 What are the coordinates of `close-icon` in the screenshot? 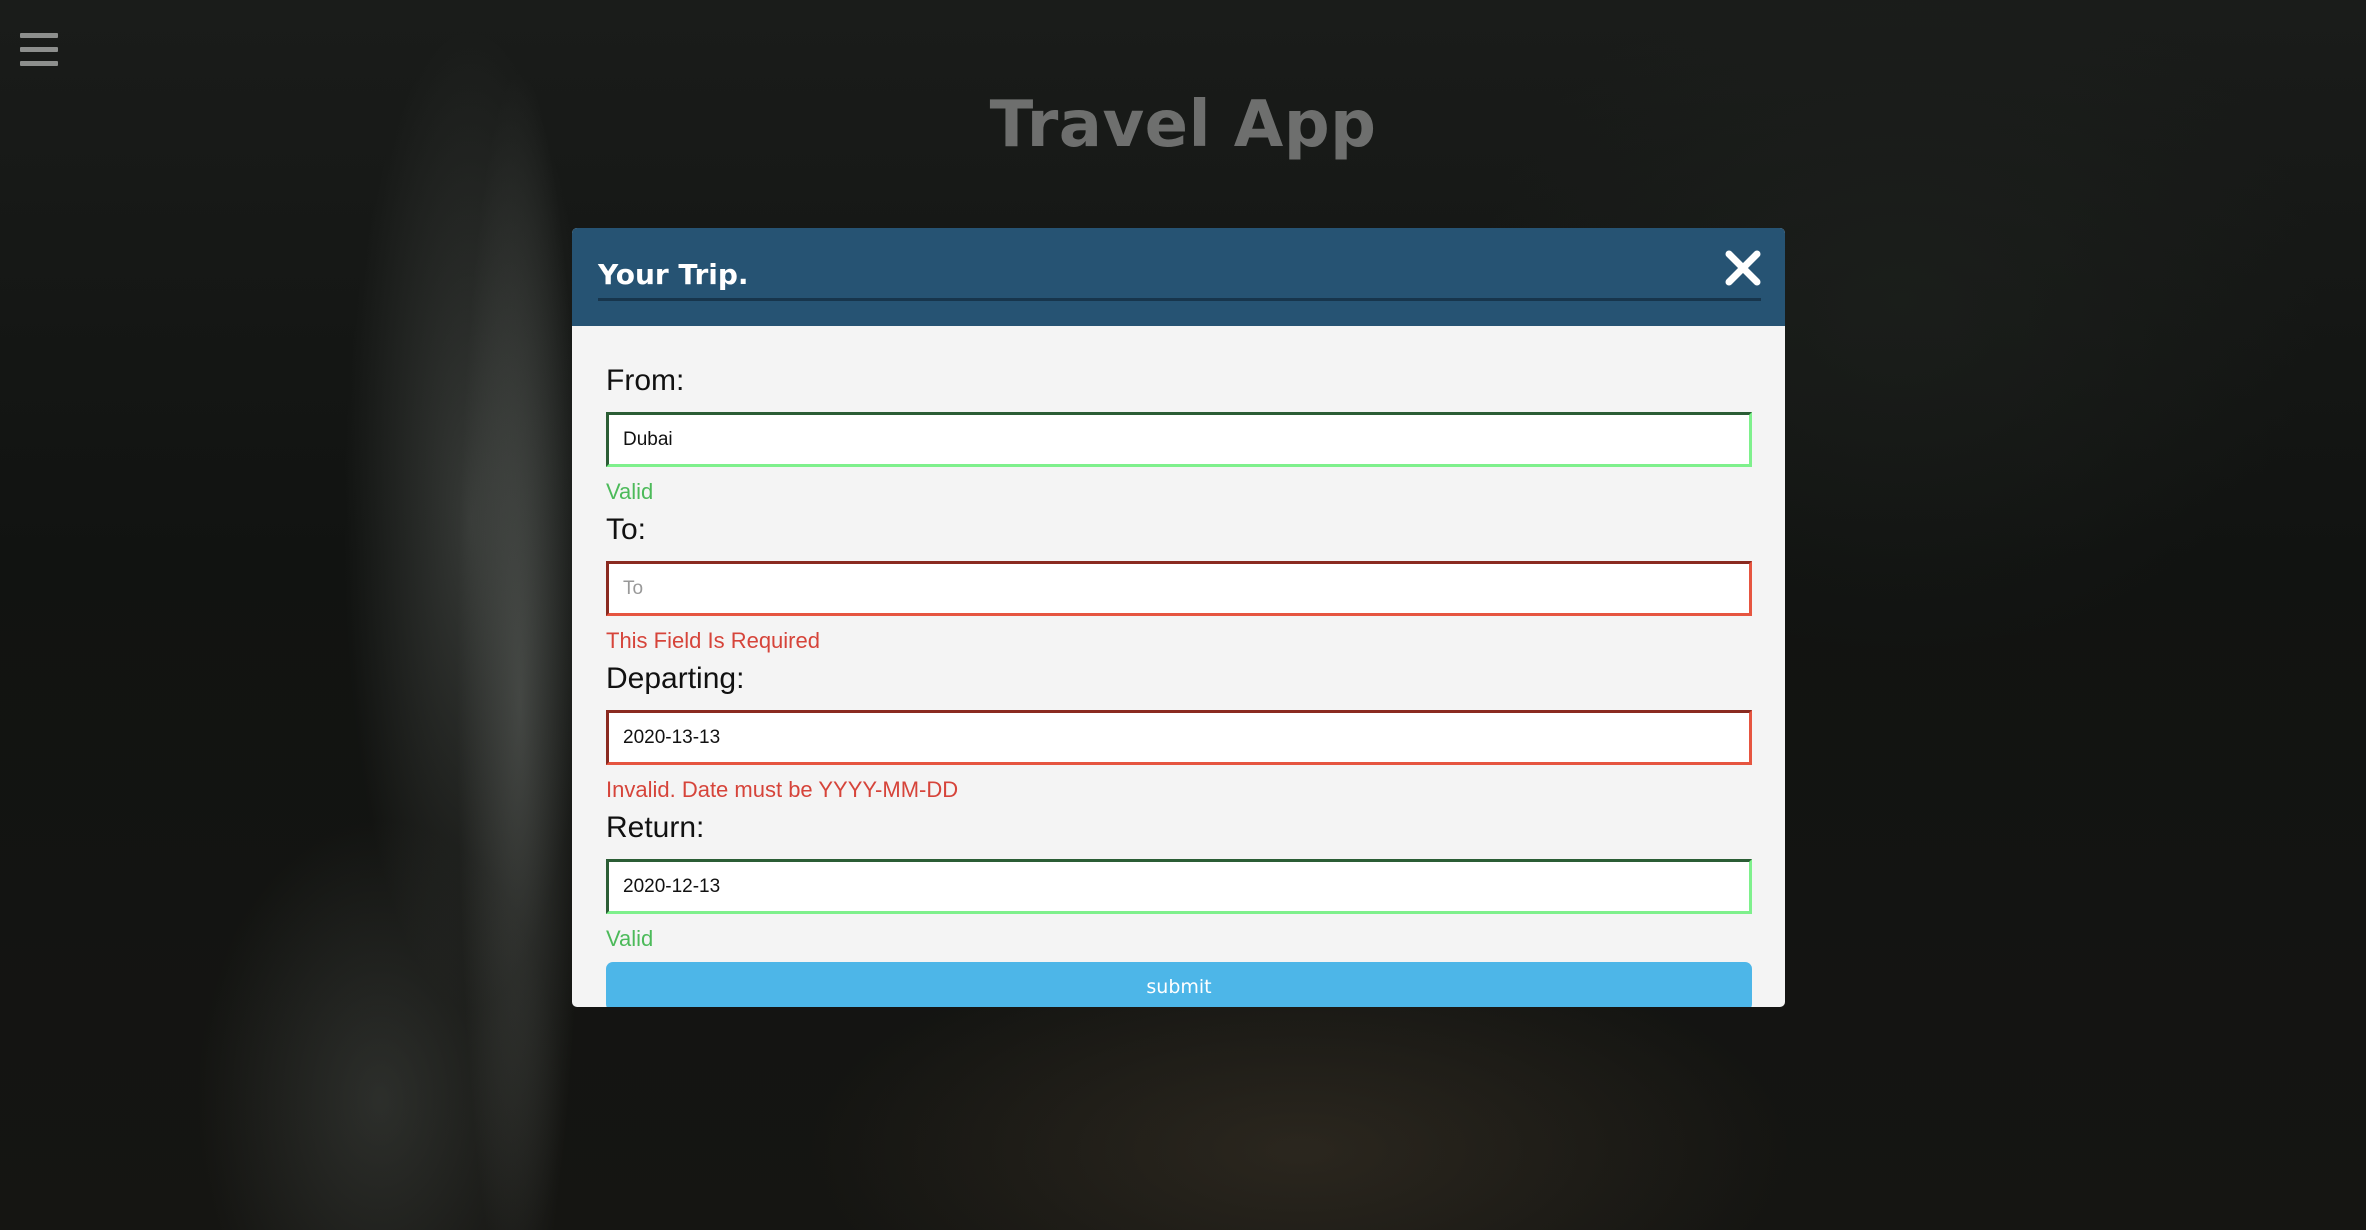 It's located at (1743, 268).